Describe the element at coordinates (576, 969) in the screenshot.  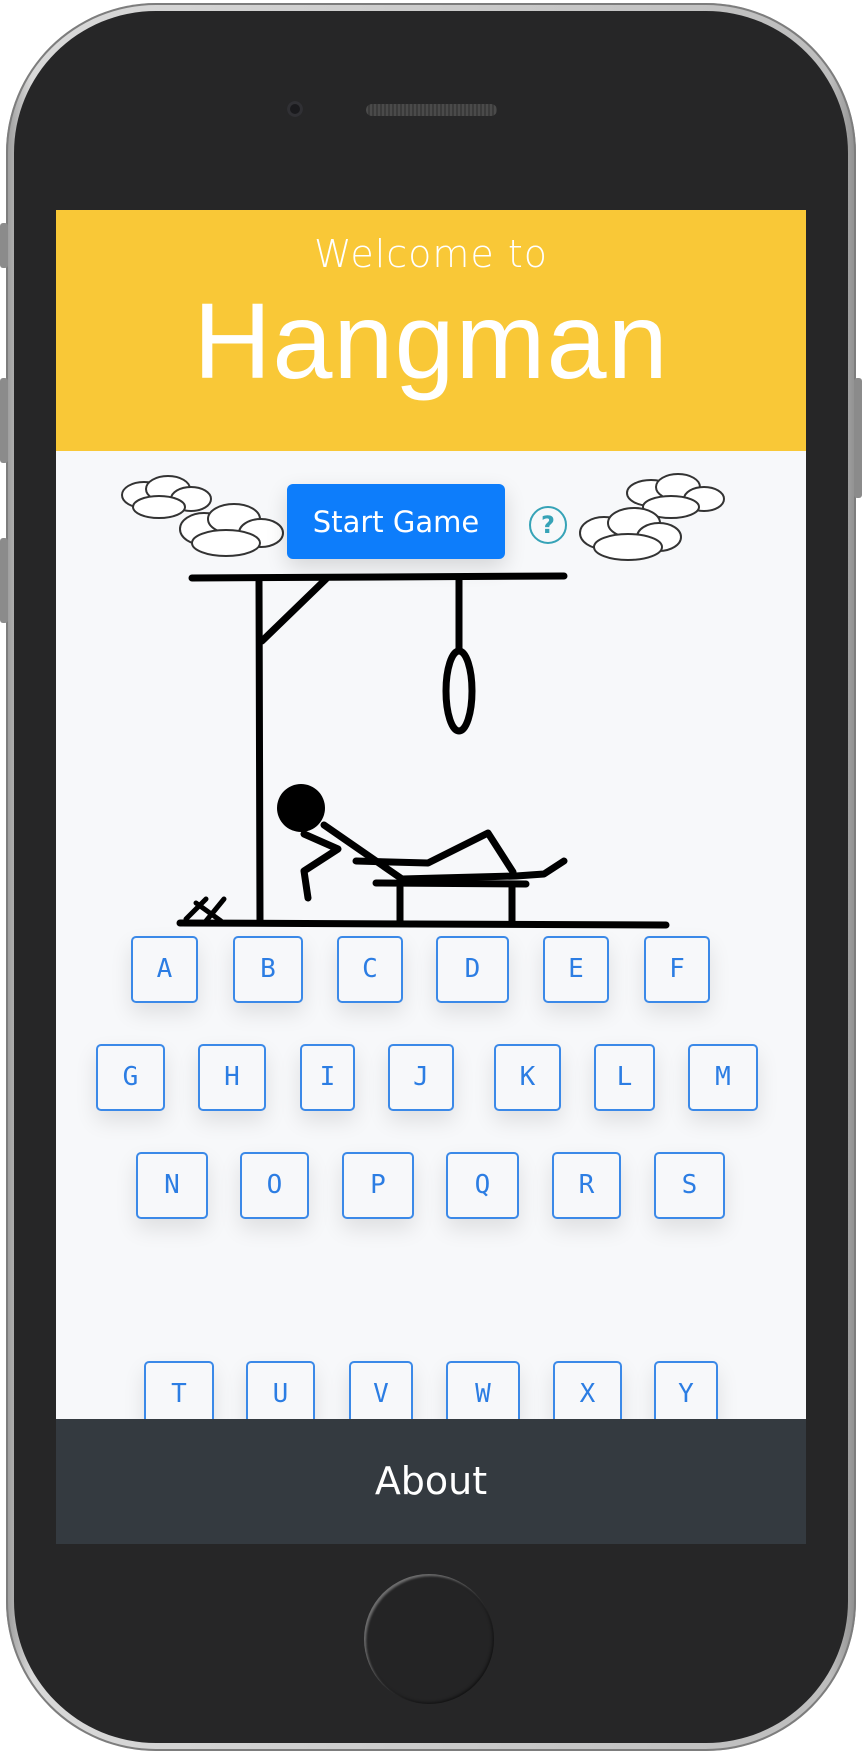
I see `key-e: E` at that location.